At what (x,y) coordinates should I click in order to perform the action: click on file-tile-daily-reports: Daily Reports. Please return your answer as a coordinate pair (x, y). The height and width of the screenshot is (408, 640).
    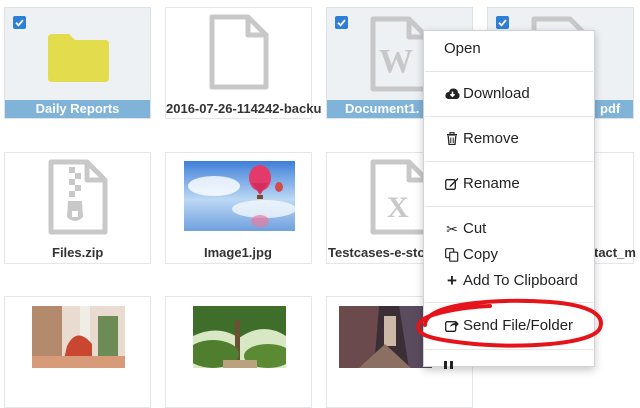
    Looking at the image, I should click on (77, 63).